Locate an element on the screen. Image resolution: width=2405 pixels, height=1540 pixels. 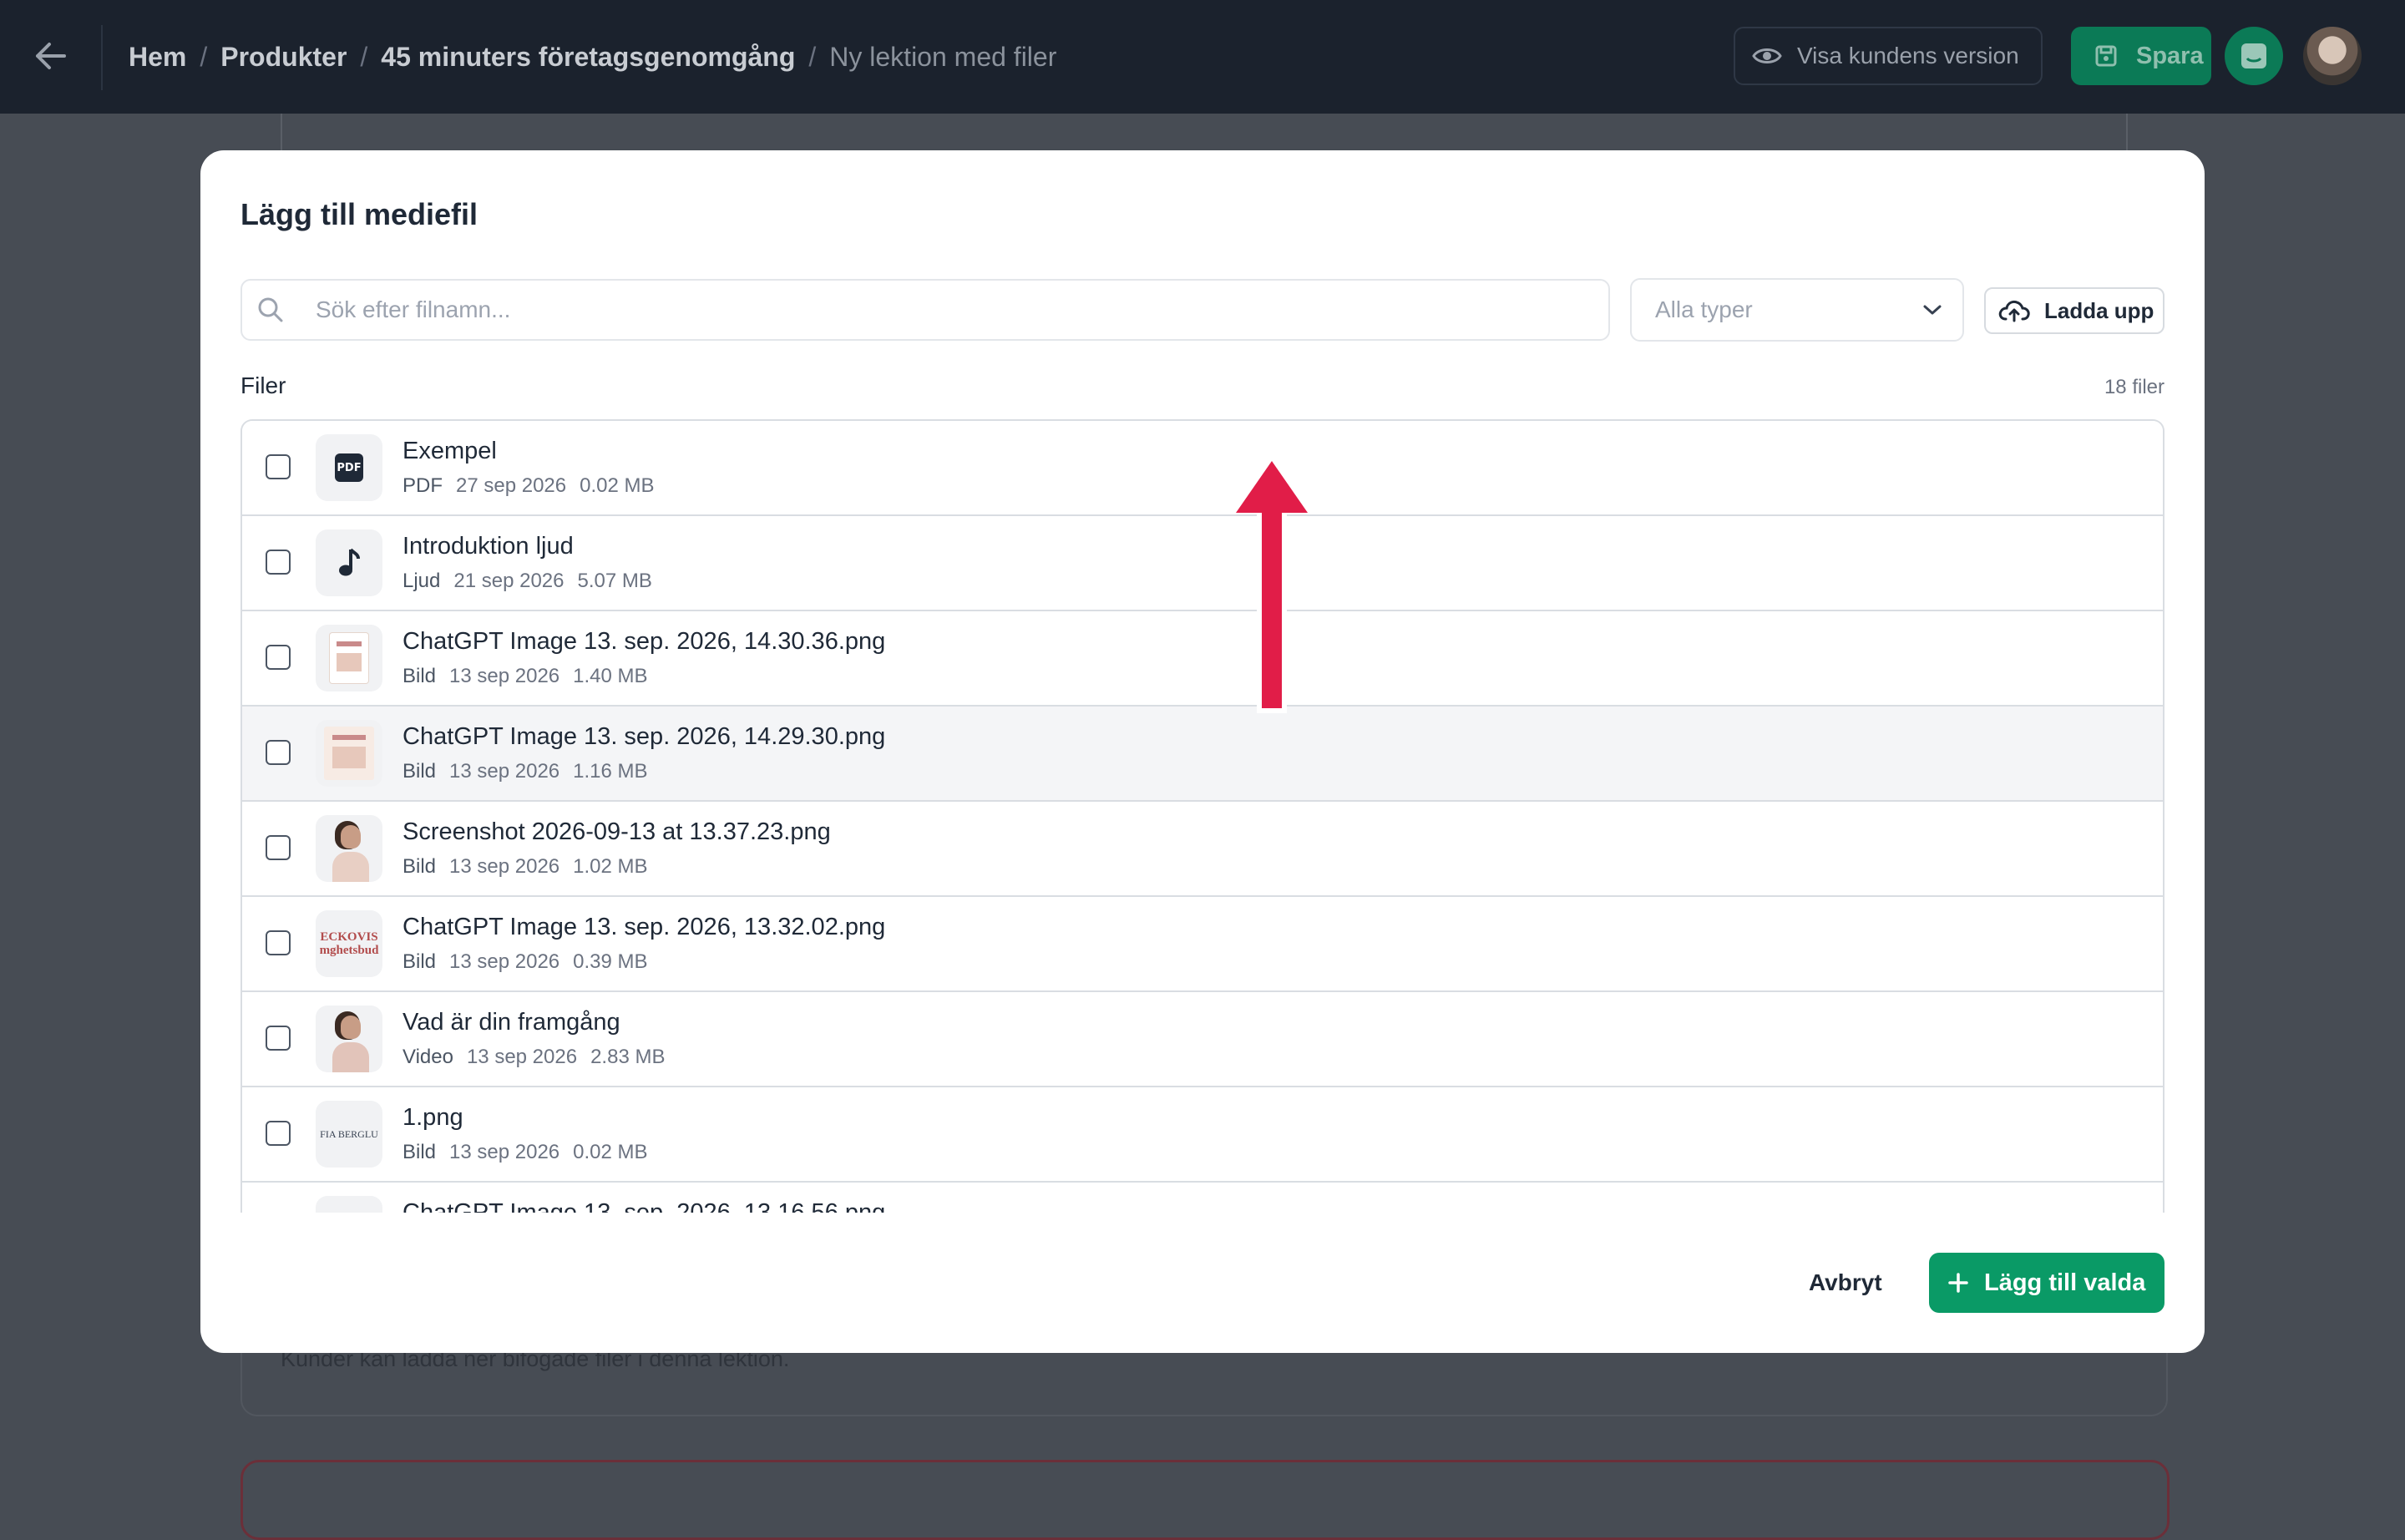
pdf-icon: PDF is located at coordinates (349, 468).